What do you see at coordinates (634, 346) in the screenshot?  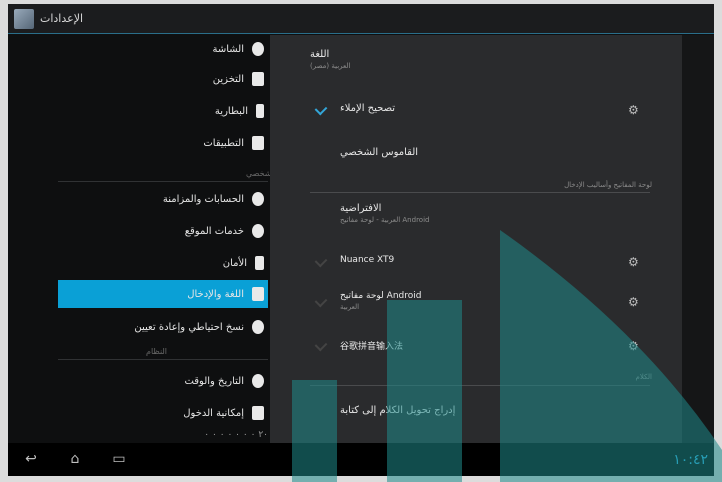 I see `pinyin-settings-icon: ⚙` at bounding box center [634, 346].